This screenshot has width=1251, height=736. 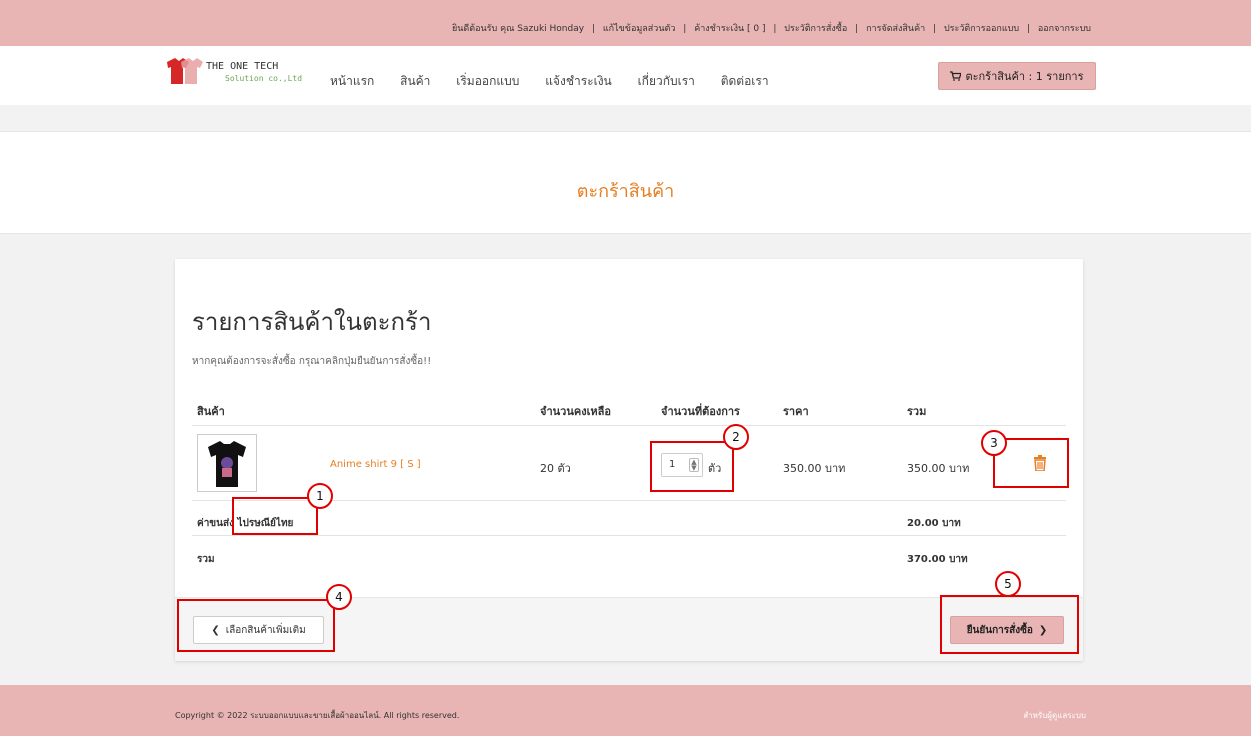 I want to click on stock-value: 20 ตัว, so click(x=555, y=468).